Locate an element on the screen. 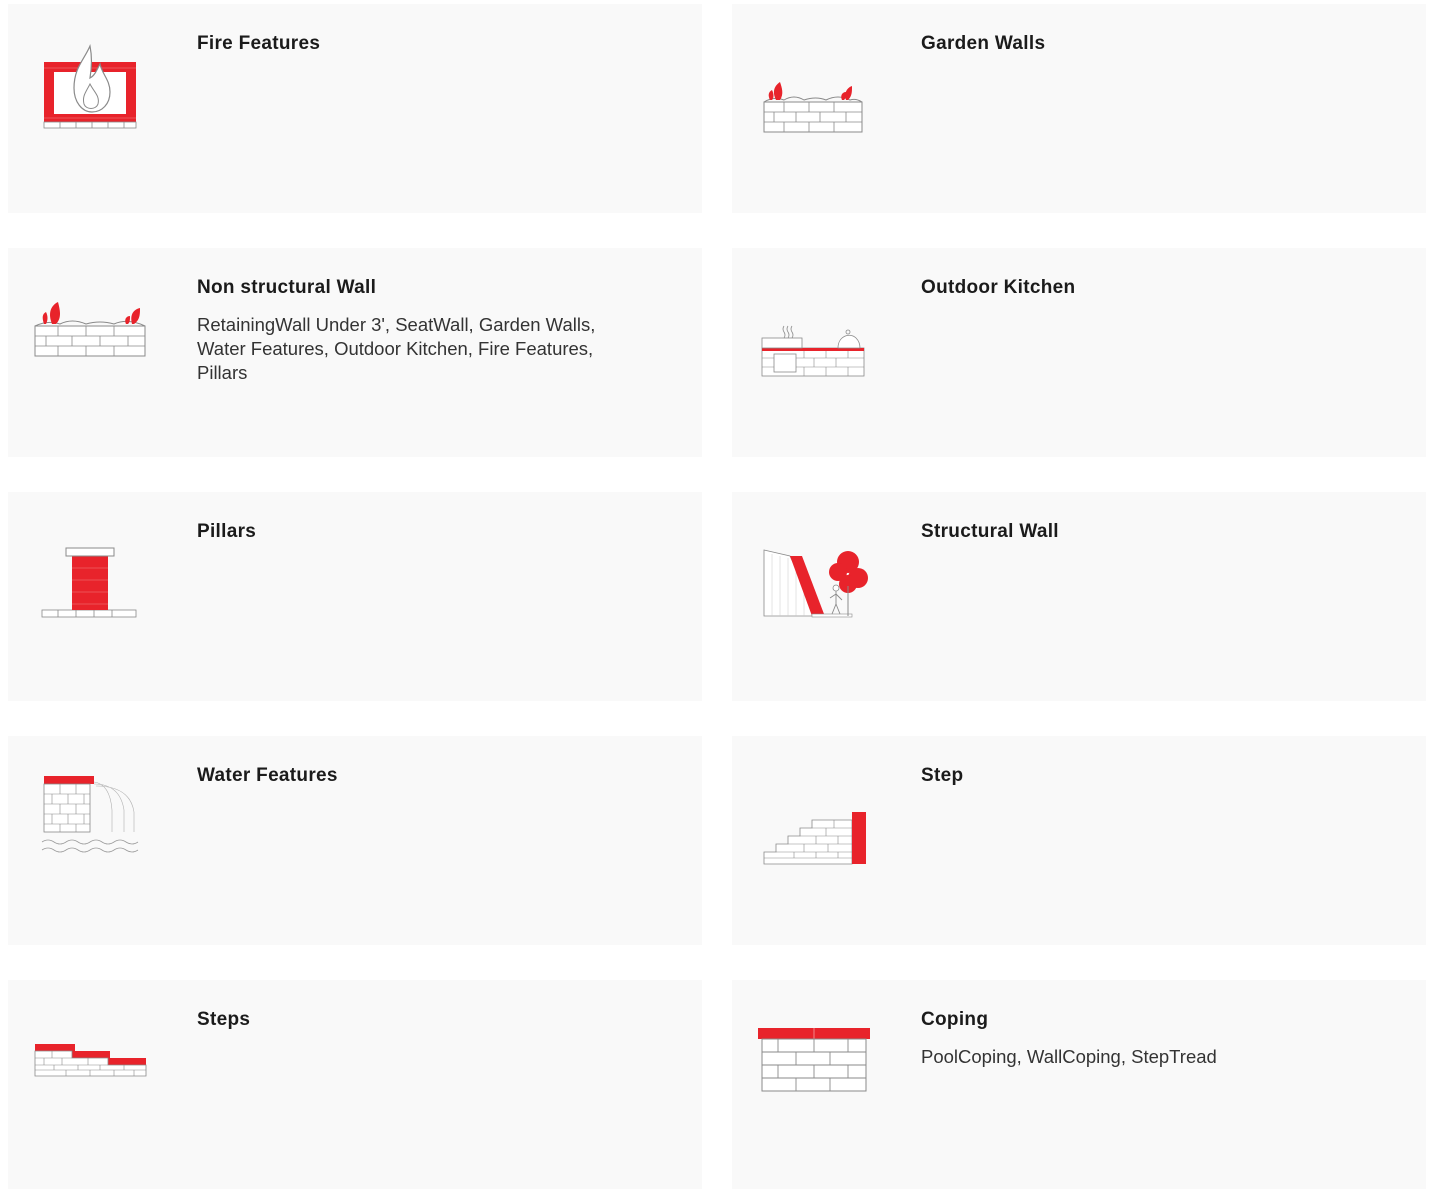 The height and width of the screenshot is (1189, 1429). non-structural-wall-icon is located at coordinates (90, 337).